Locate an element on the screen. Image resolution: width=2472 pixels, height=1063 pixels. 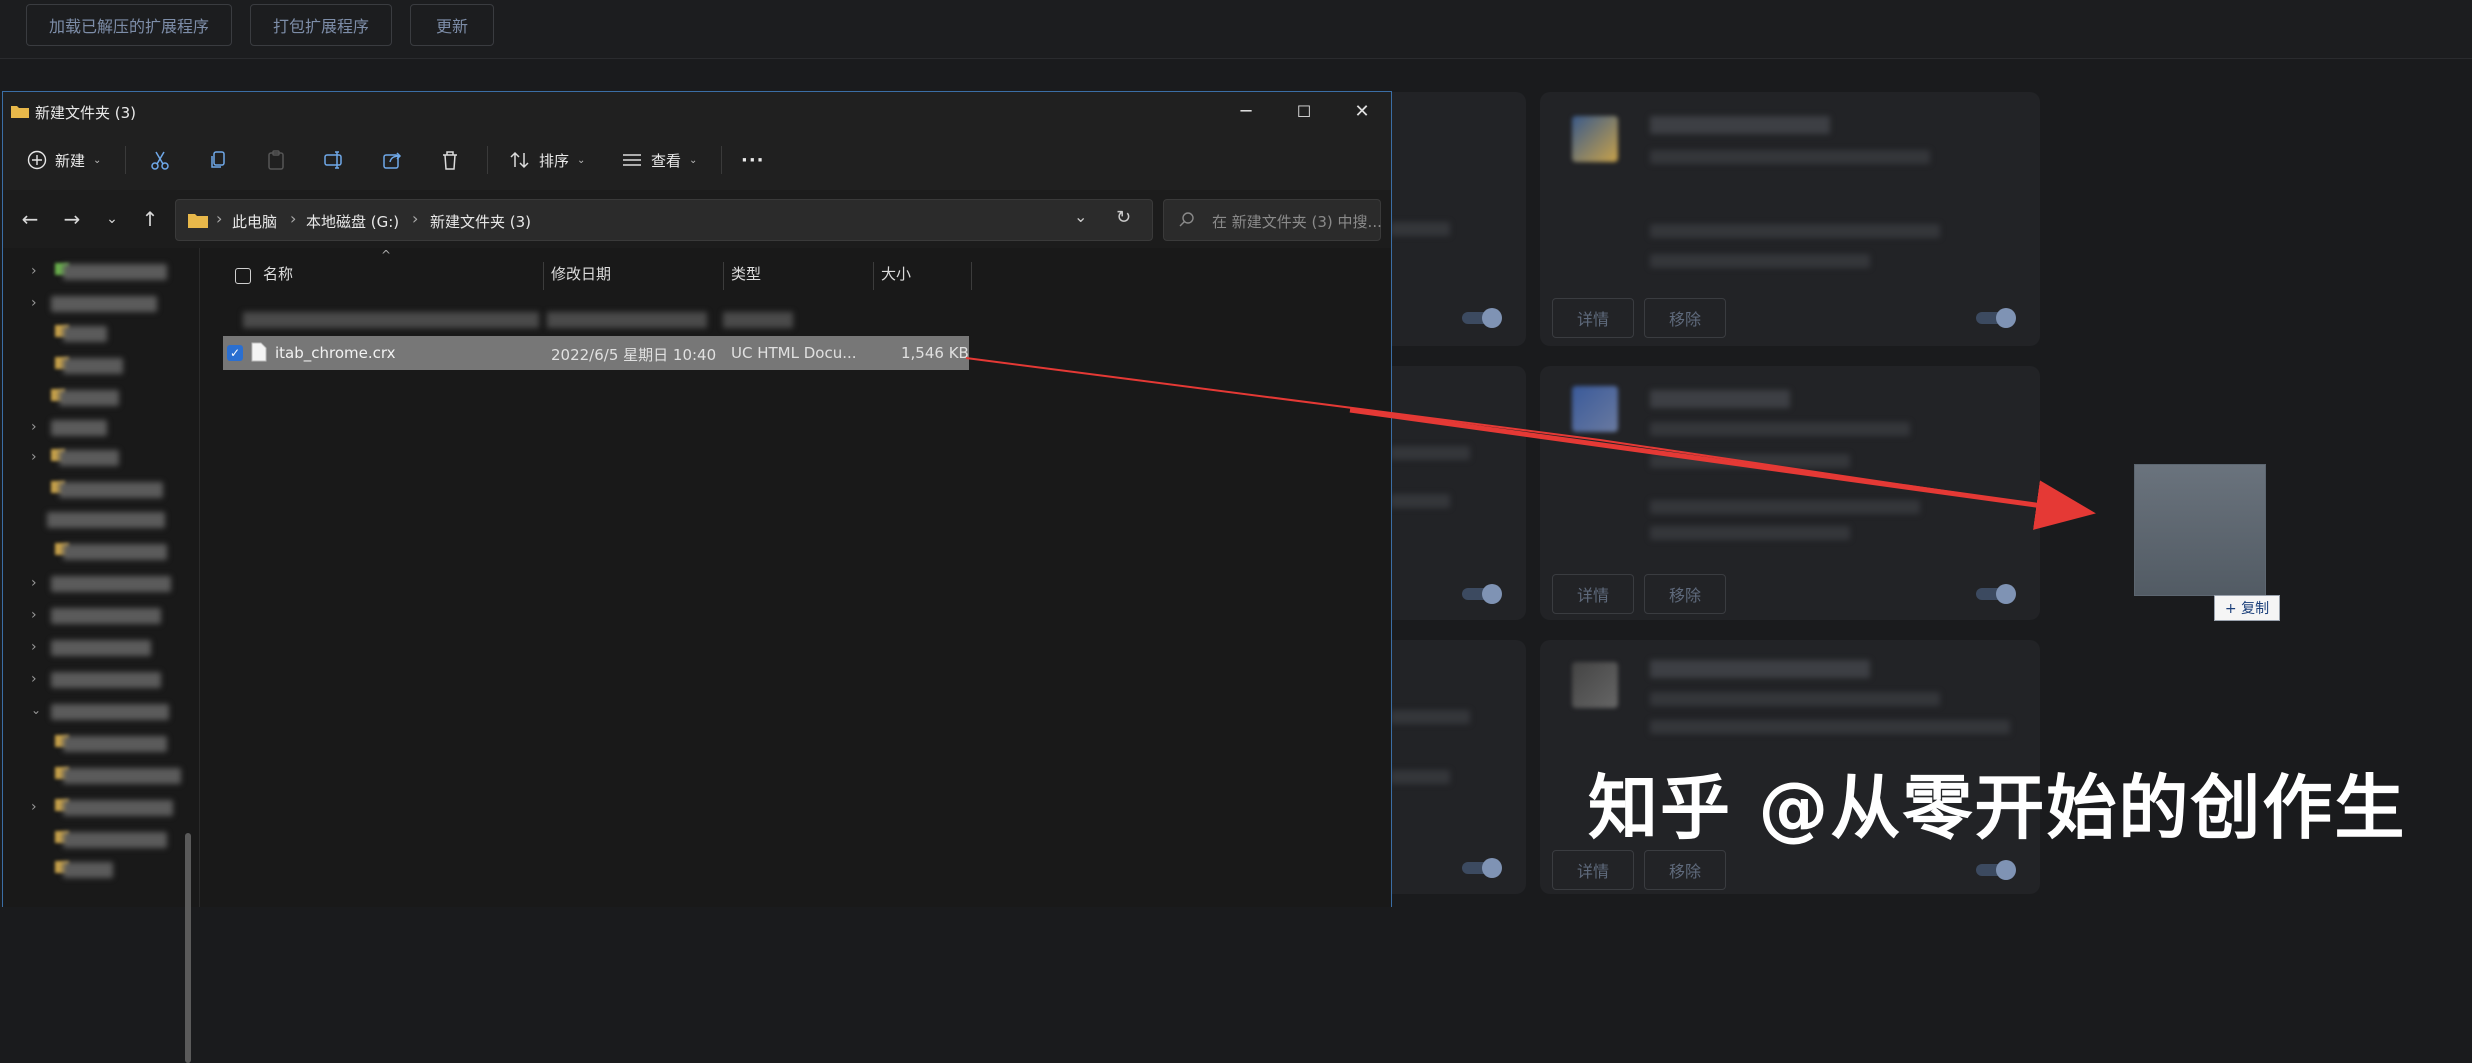
navigation-pane: › › › › › › › › ⌄ › is located at coordinates (101, 655).